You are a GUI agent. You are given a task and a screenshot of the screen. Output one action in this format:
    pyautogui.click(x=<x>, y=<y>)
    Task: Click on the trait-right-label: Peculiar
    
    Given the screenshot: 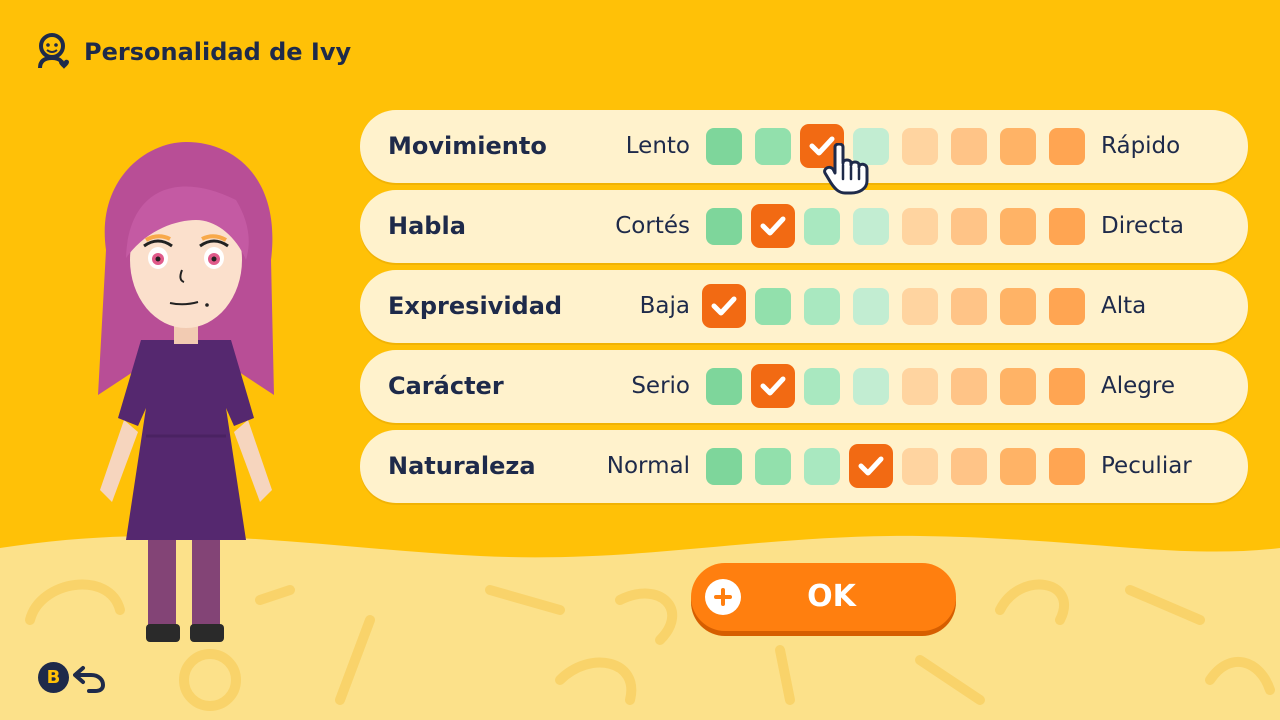 What is the action you would take?
    pyautogui.click(x=1146, y=466)
    